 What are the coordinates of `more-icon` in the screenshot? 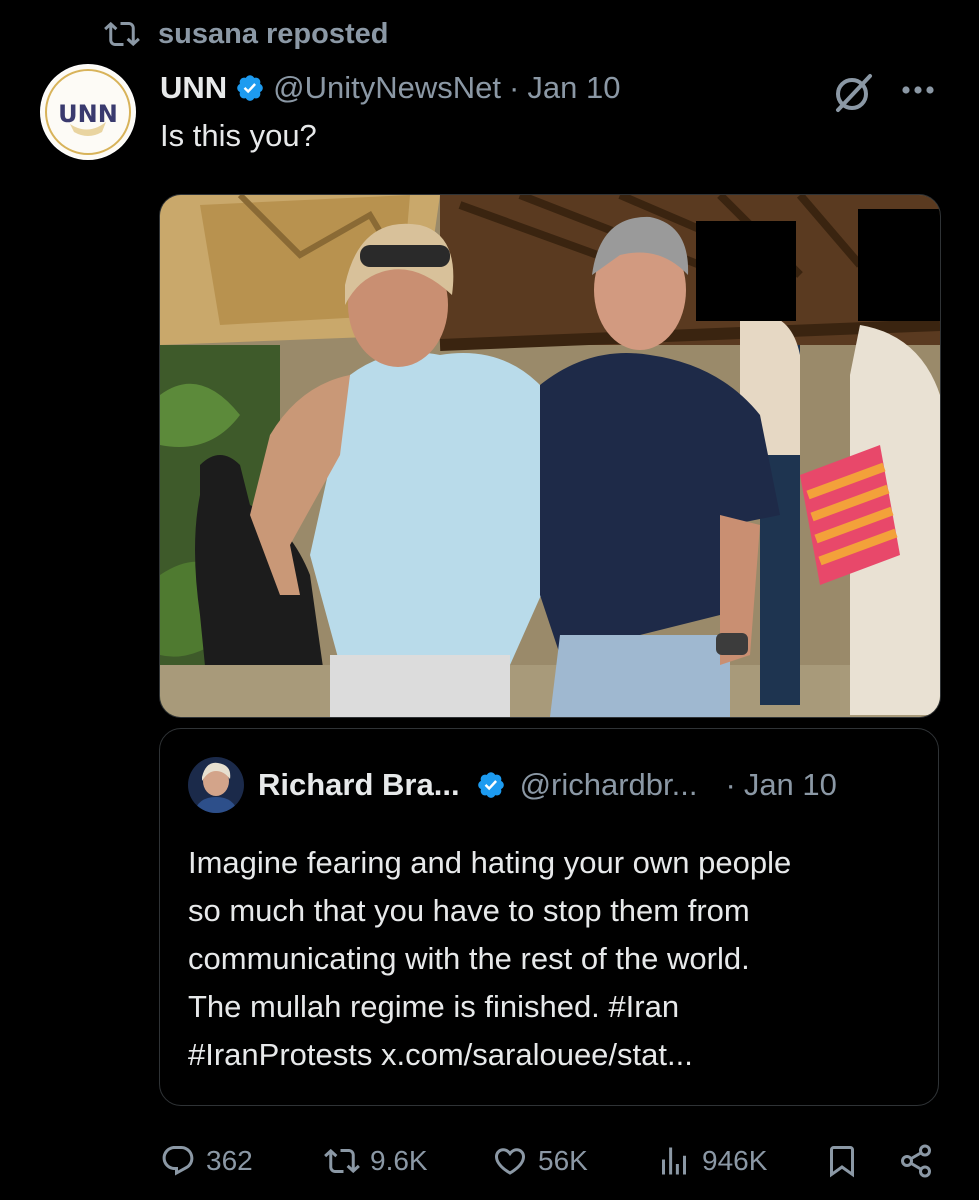 It's located at (918, 92).